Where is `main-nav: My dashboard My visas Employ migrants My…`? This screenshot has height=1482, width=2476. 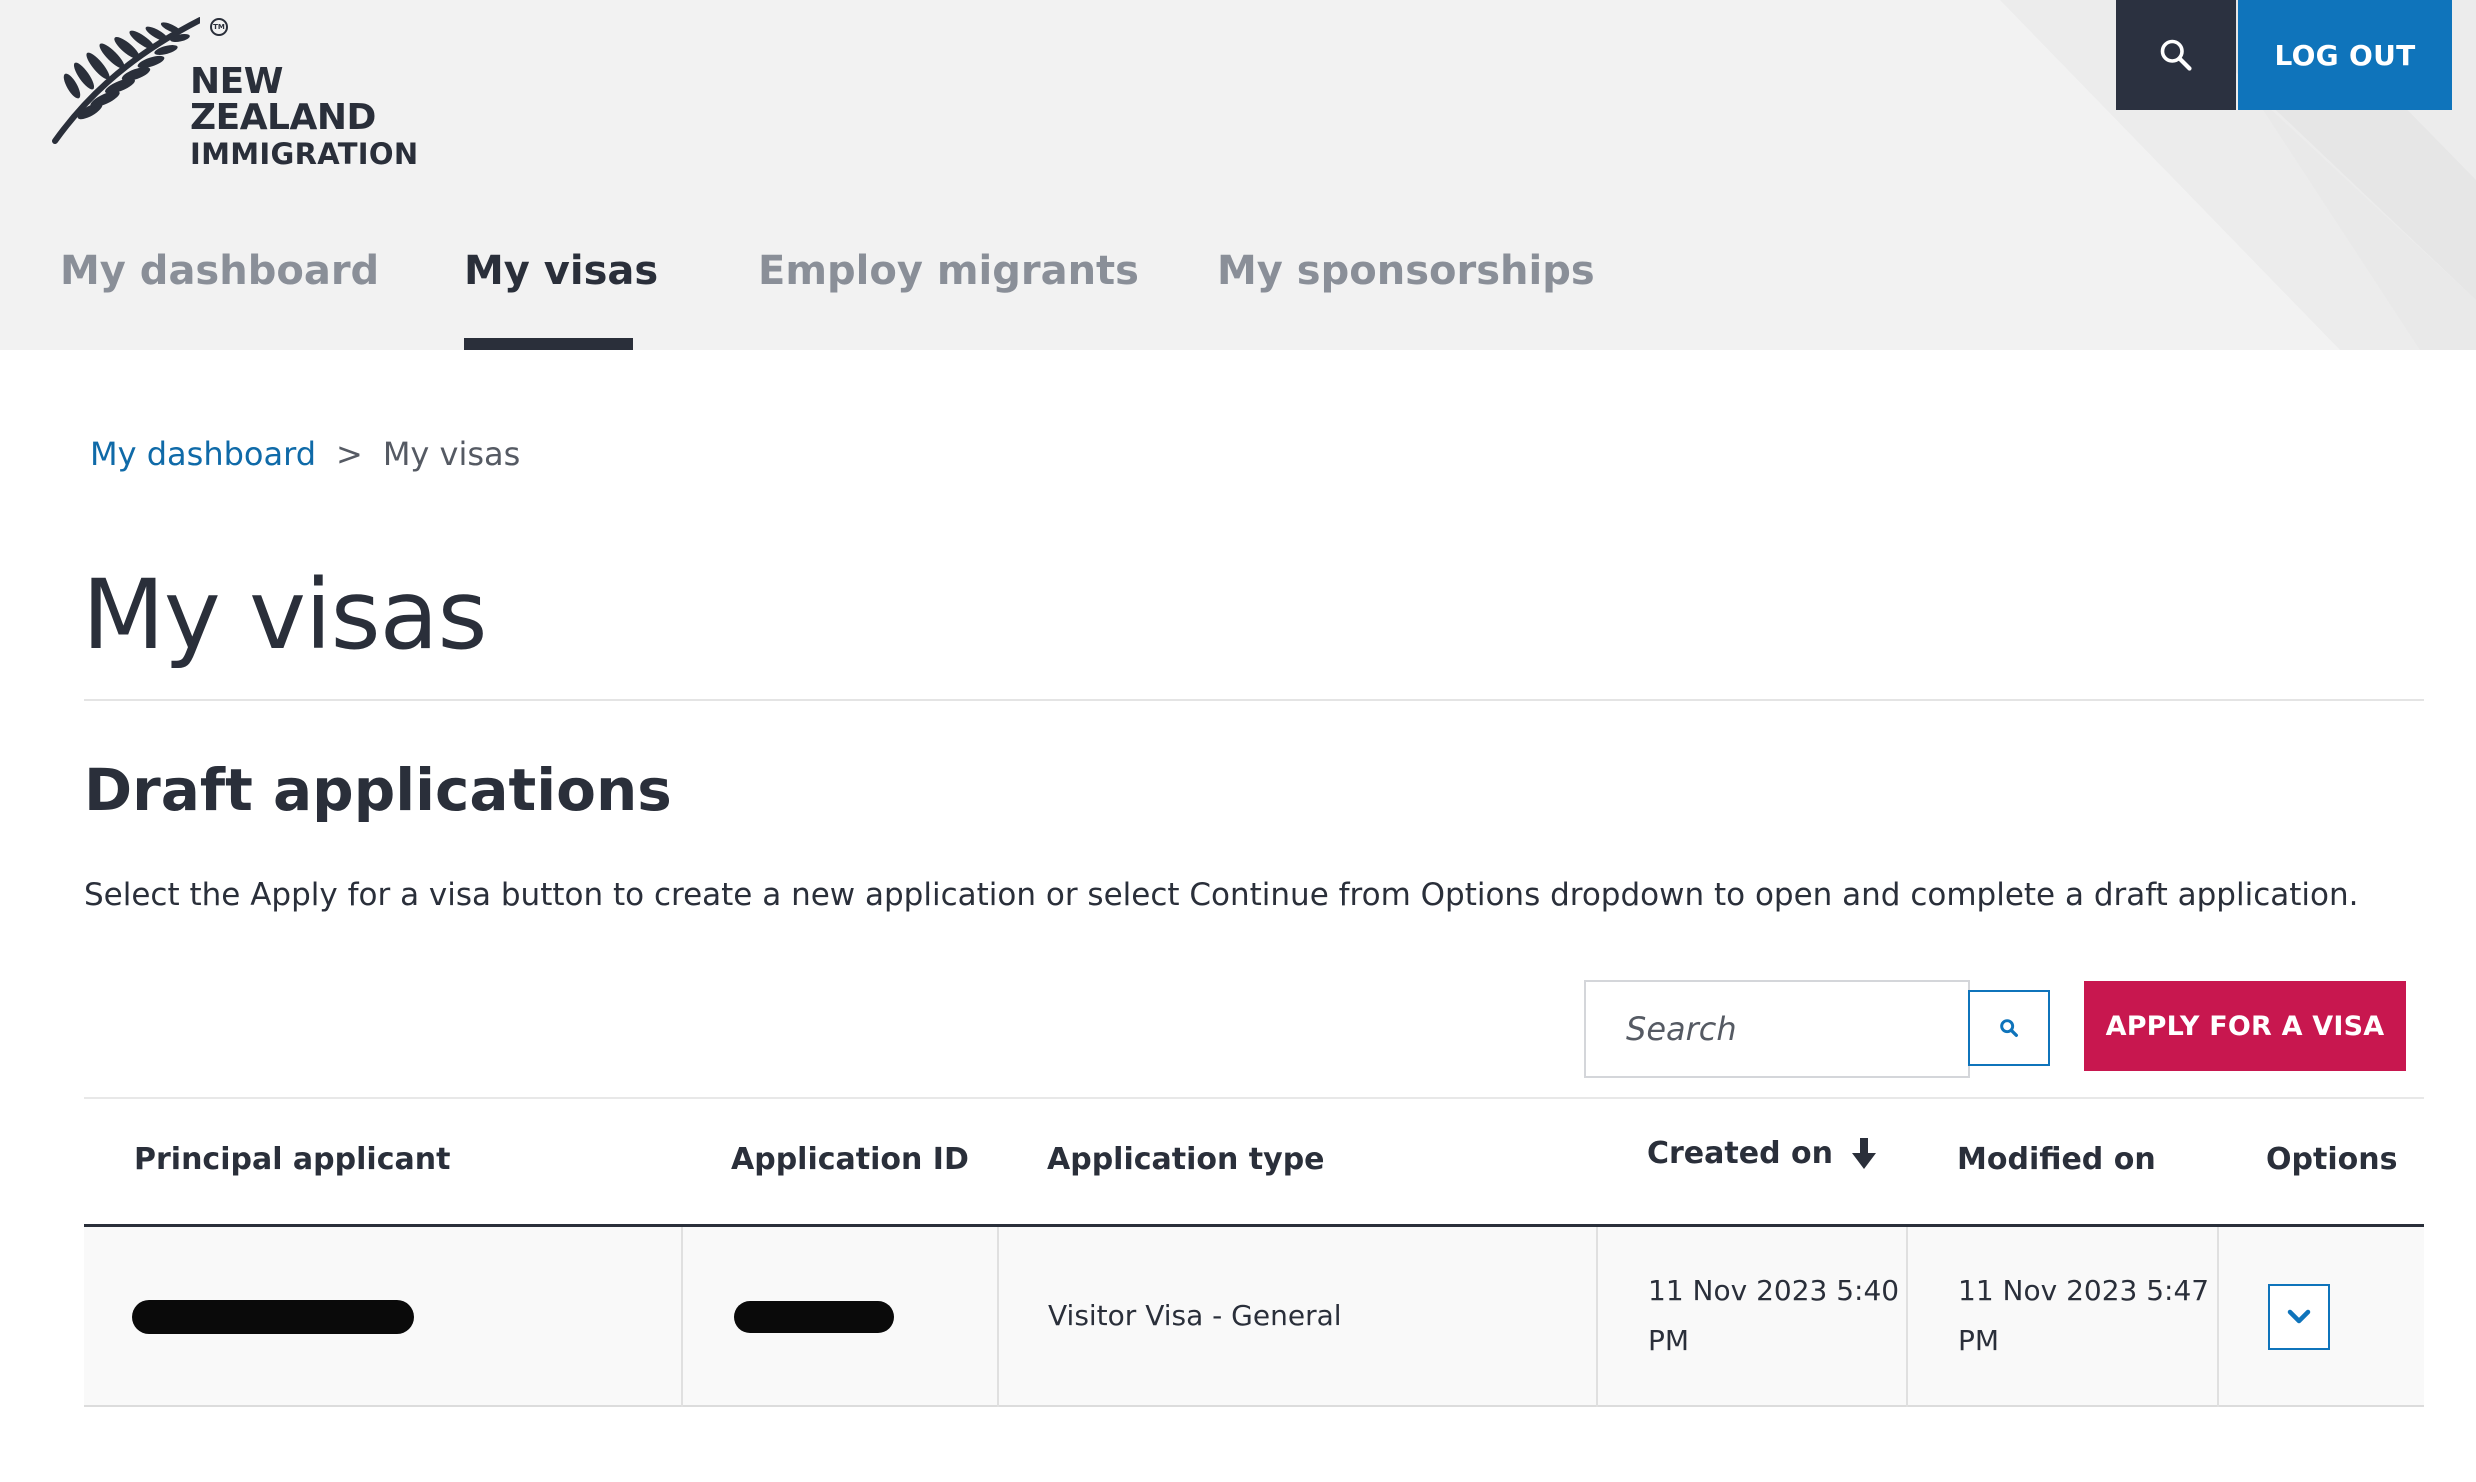
main-nav: My dashboard My visas Employ migrants My… is located at coordinates (850, 295).